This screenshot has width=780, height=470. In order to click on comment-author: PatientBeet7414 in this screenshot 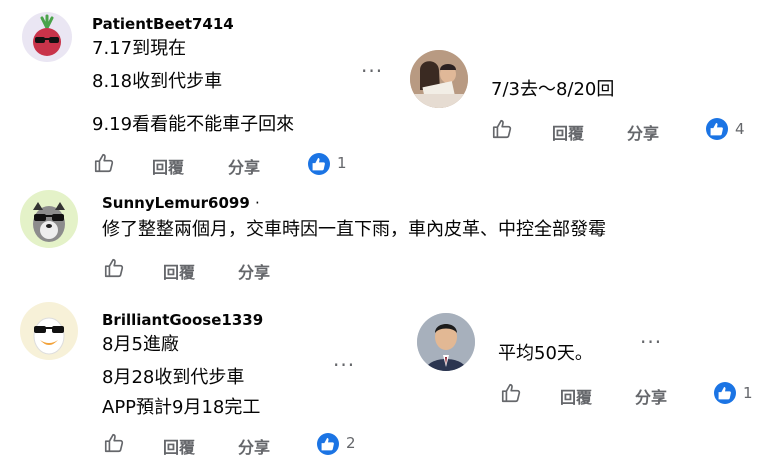, I will do `click(163, 24)`.